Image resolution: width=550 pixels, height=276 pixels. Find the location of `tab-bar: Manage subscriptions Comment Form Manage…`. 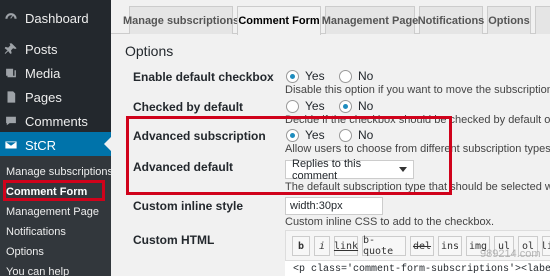

tab-bar: Manage subscriptions Comment Form Manage… is located at coordinates (330, 17).